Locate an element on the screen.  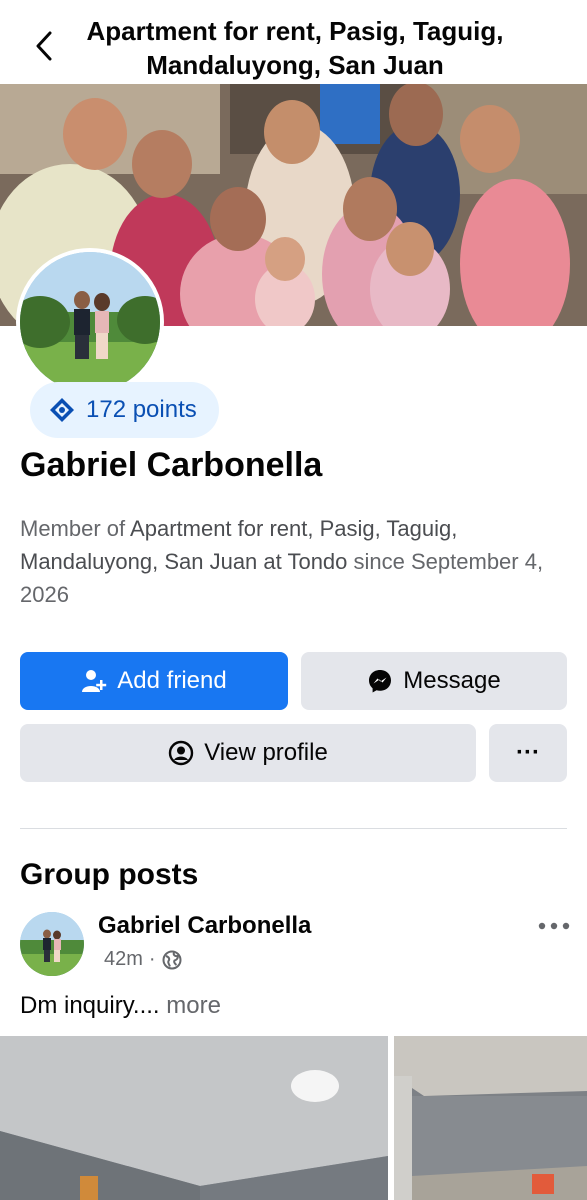
post-text: Dm inquiry.... more is located at coordinates (120, 1006).